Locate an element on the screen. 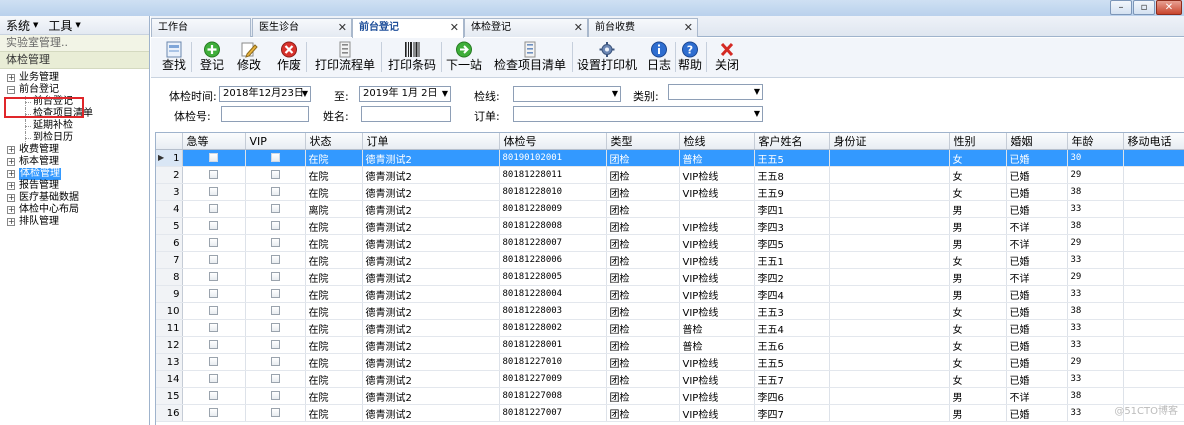 This screenshot has width=1184, height=425. tab-4: 前台收费 ✕ is located at coordinates (643, 27).